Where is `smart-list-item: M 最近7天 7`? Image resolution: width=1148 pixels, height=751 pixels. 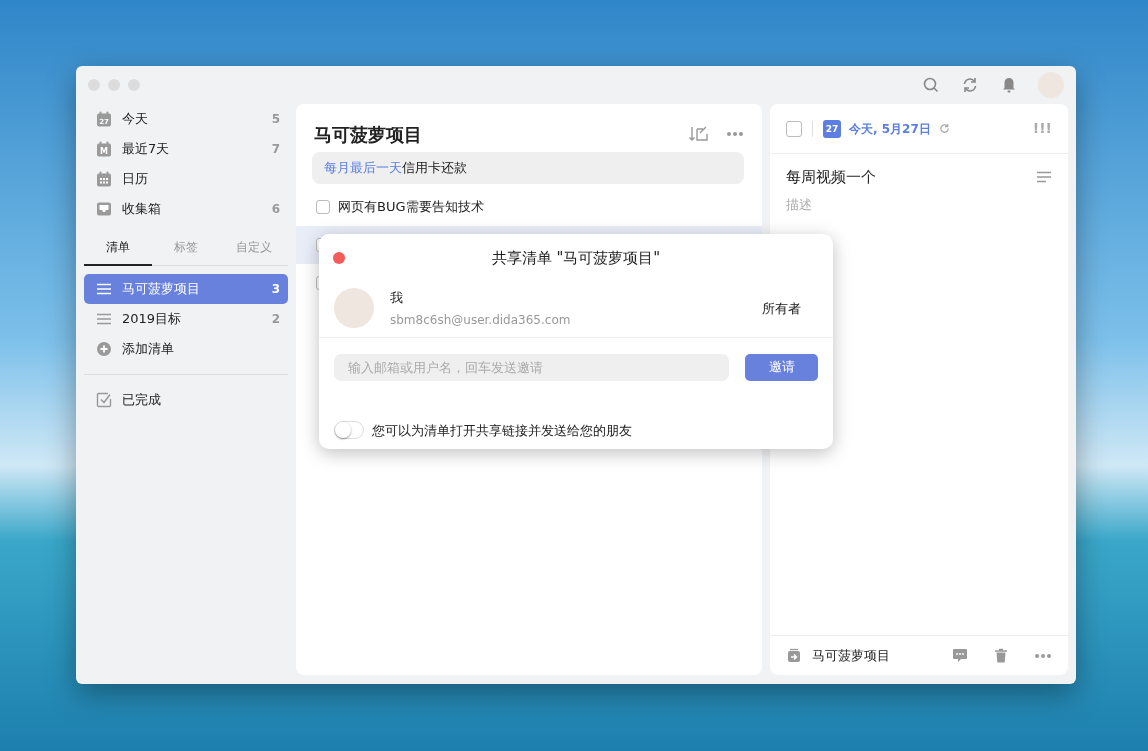 smart-list-item: M 最近7天 7 is located at coordinates (186, 149).